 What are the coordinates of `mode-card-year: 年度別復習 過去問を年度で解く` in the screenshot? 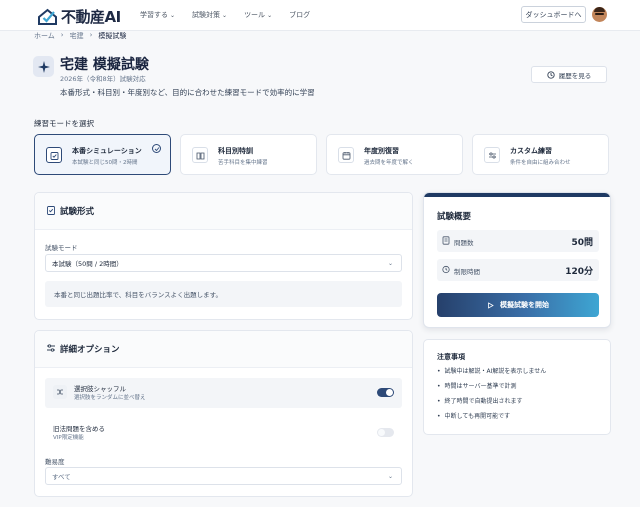 It's located at (394, 154).